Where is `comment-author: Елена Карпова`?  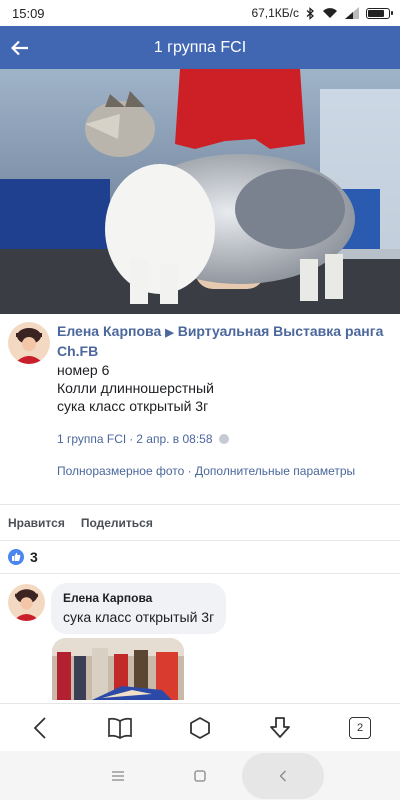 comment-author: Елена Карпова is located at coordinates (138, 598).